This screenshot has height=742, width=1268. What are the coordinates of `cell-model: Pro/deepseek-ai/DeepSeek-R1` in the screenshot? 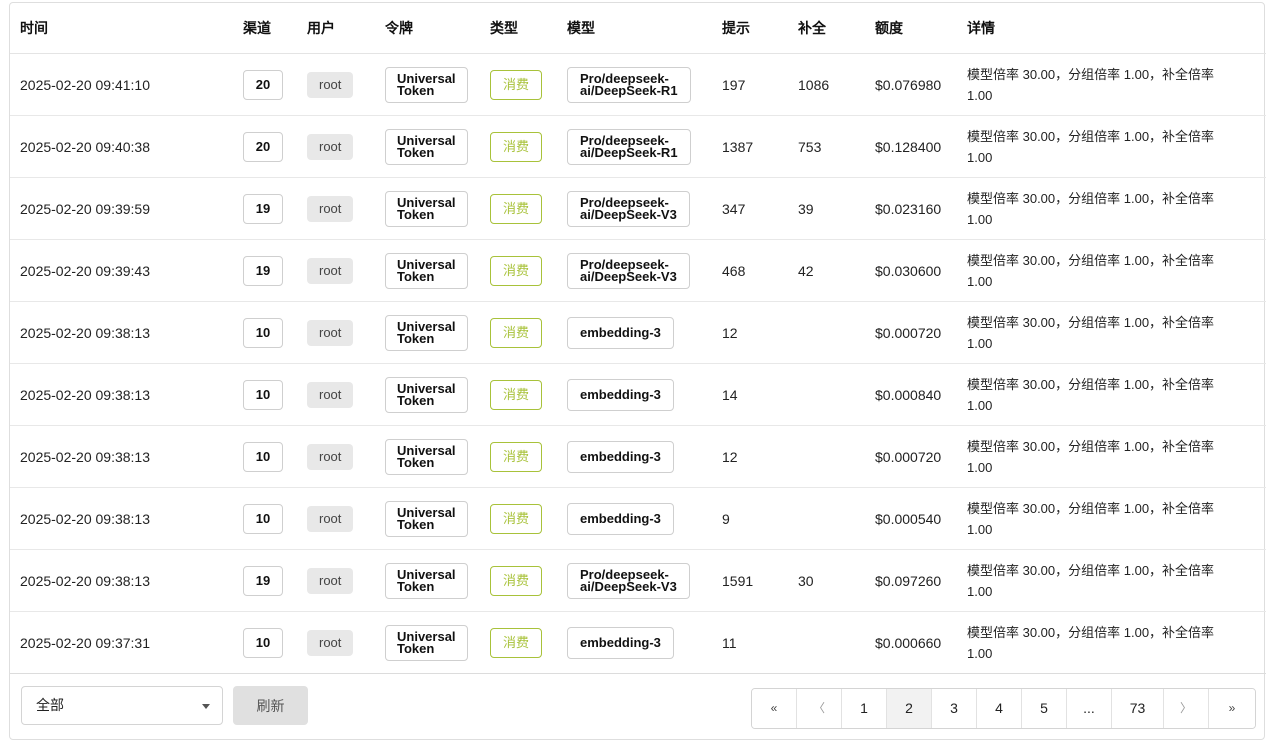 It's located at (634, 146).